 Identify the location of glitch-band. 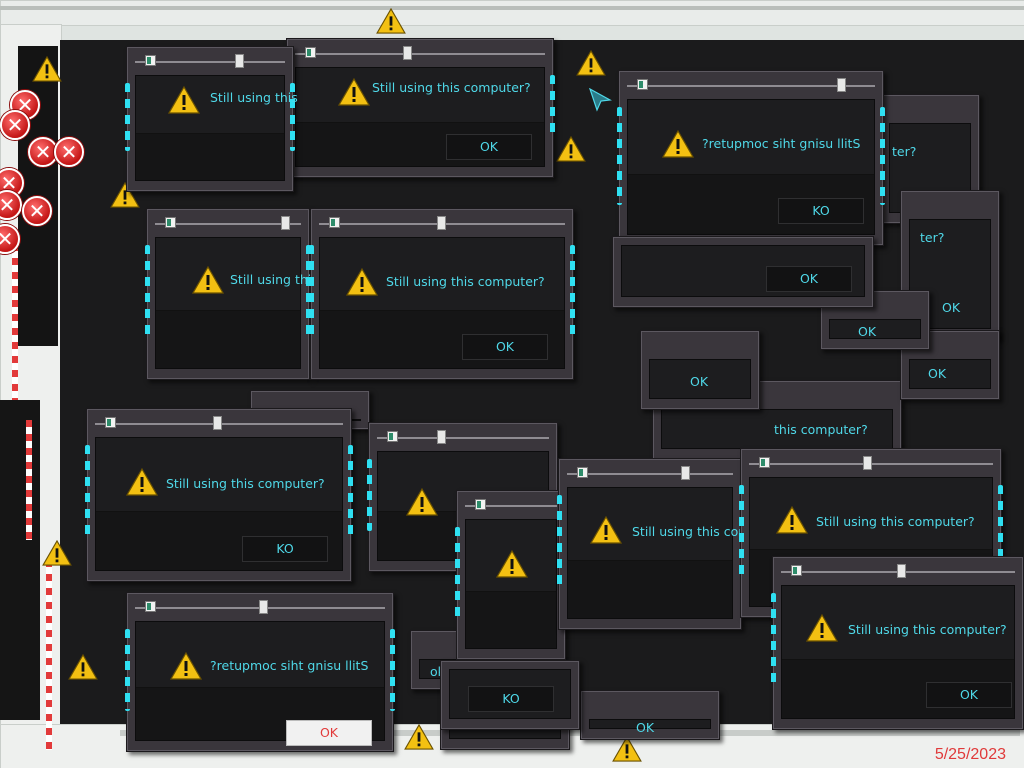
(512, 13).